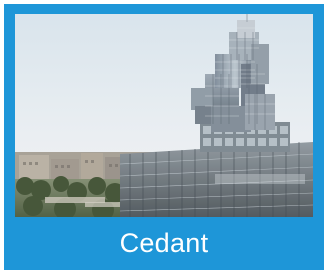 This screenshot has height=274, width=328. Describe the element at coordinates (164, 243) in the screenshot. I see `tile-caption: Cedant` at that location.